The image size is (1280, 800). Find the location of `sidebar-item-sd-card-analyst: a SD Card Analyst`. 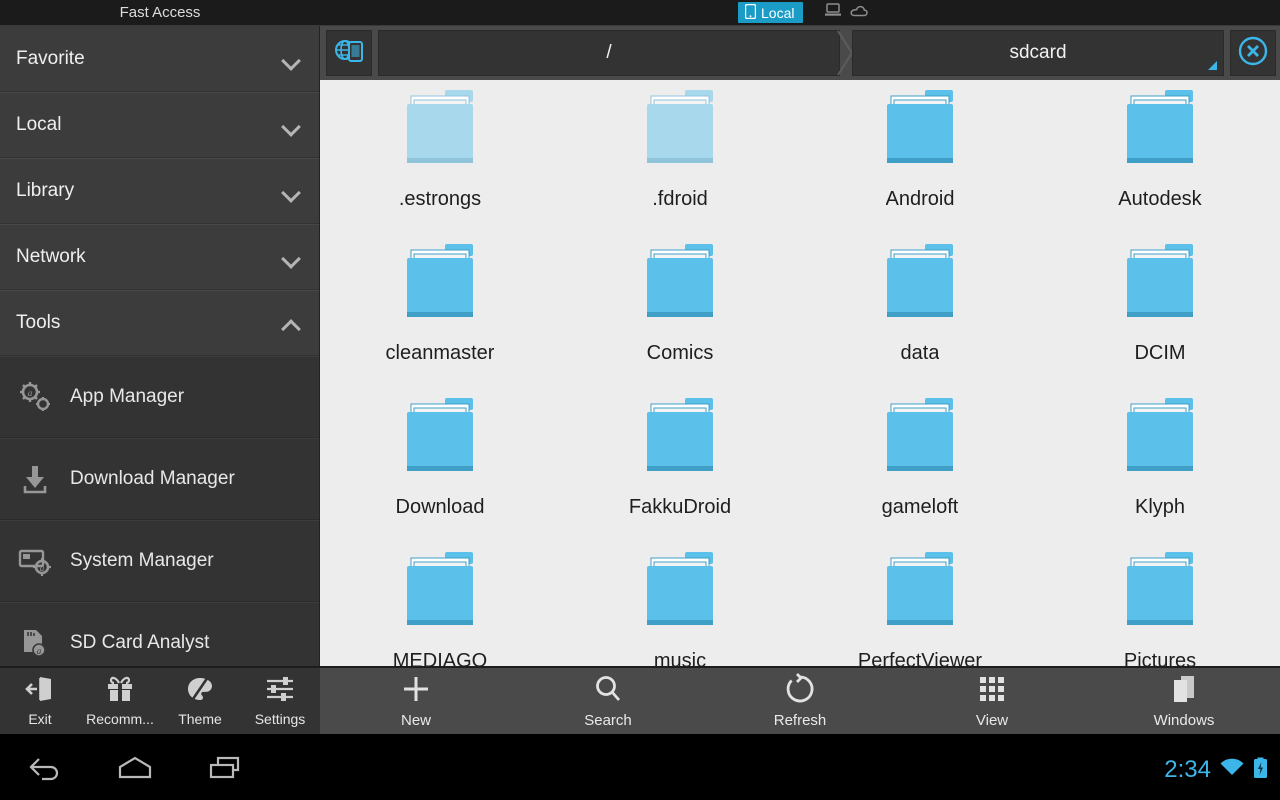

sidebar-item-sd-card-analyst: a SD Card Analyst is located at coordinates (159, 634).